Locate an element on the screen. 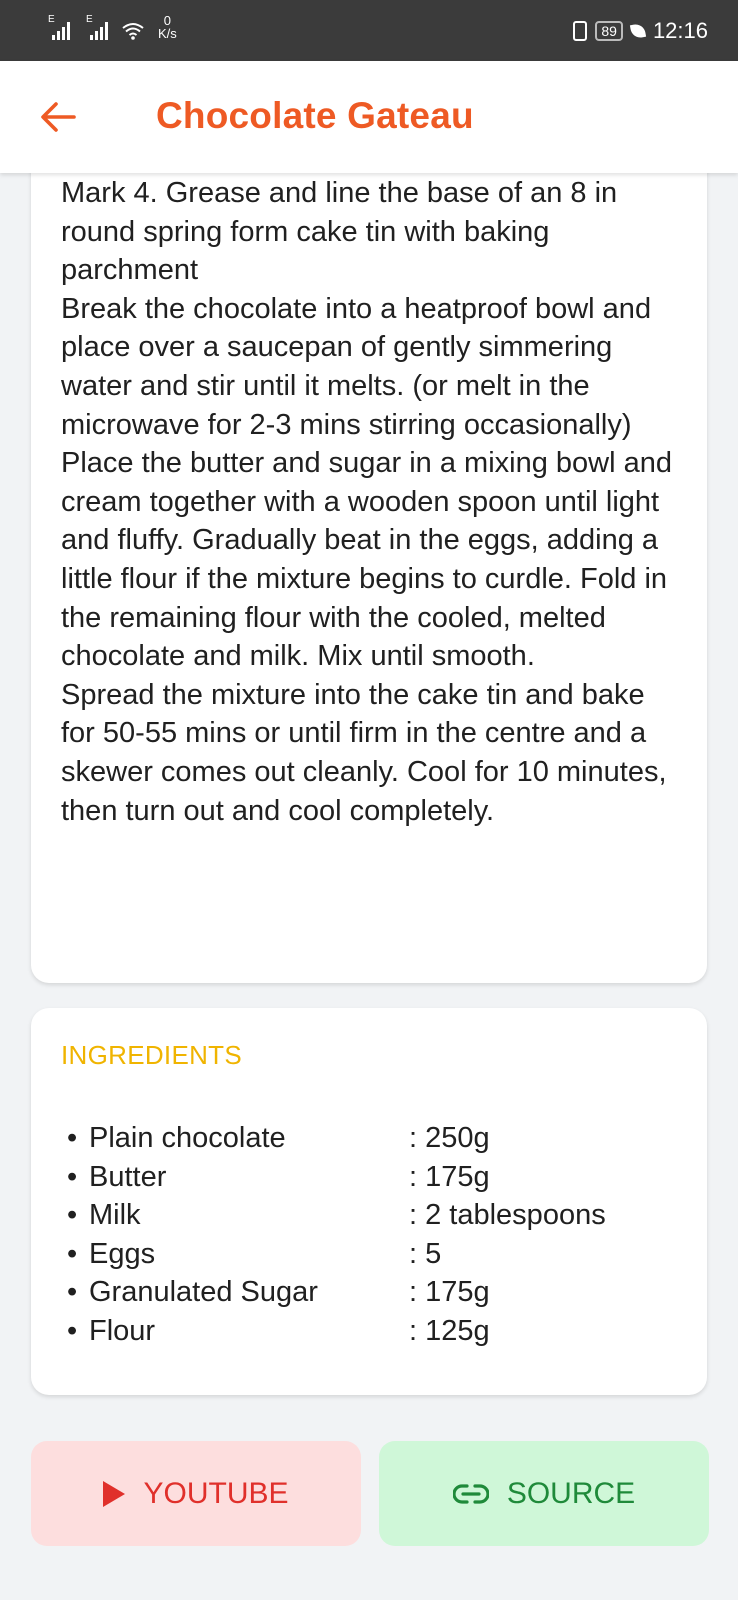  power-saving-icon is located at coordinates (638, 31).